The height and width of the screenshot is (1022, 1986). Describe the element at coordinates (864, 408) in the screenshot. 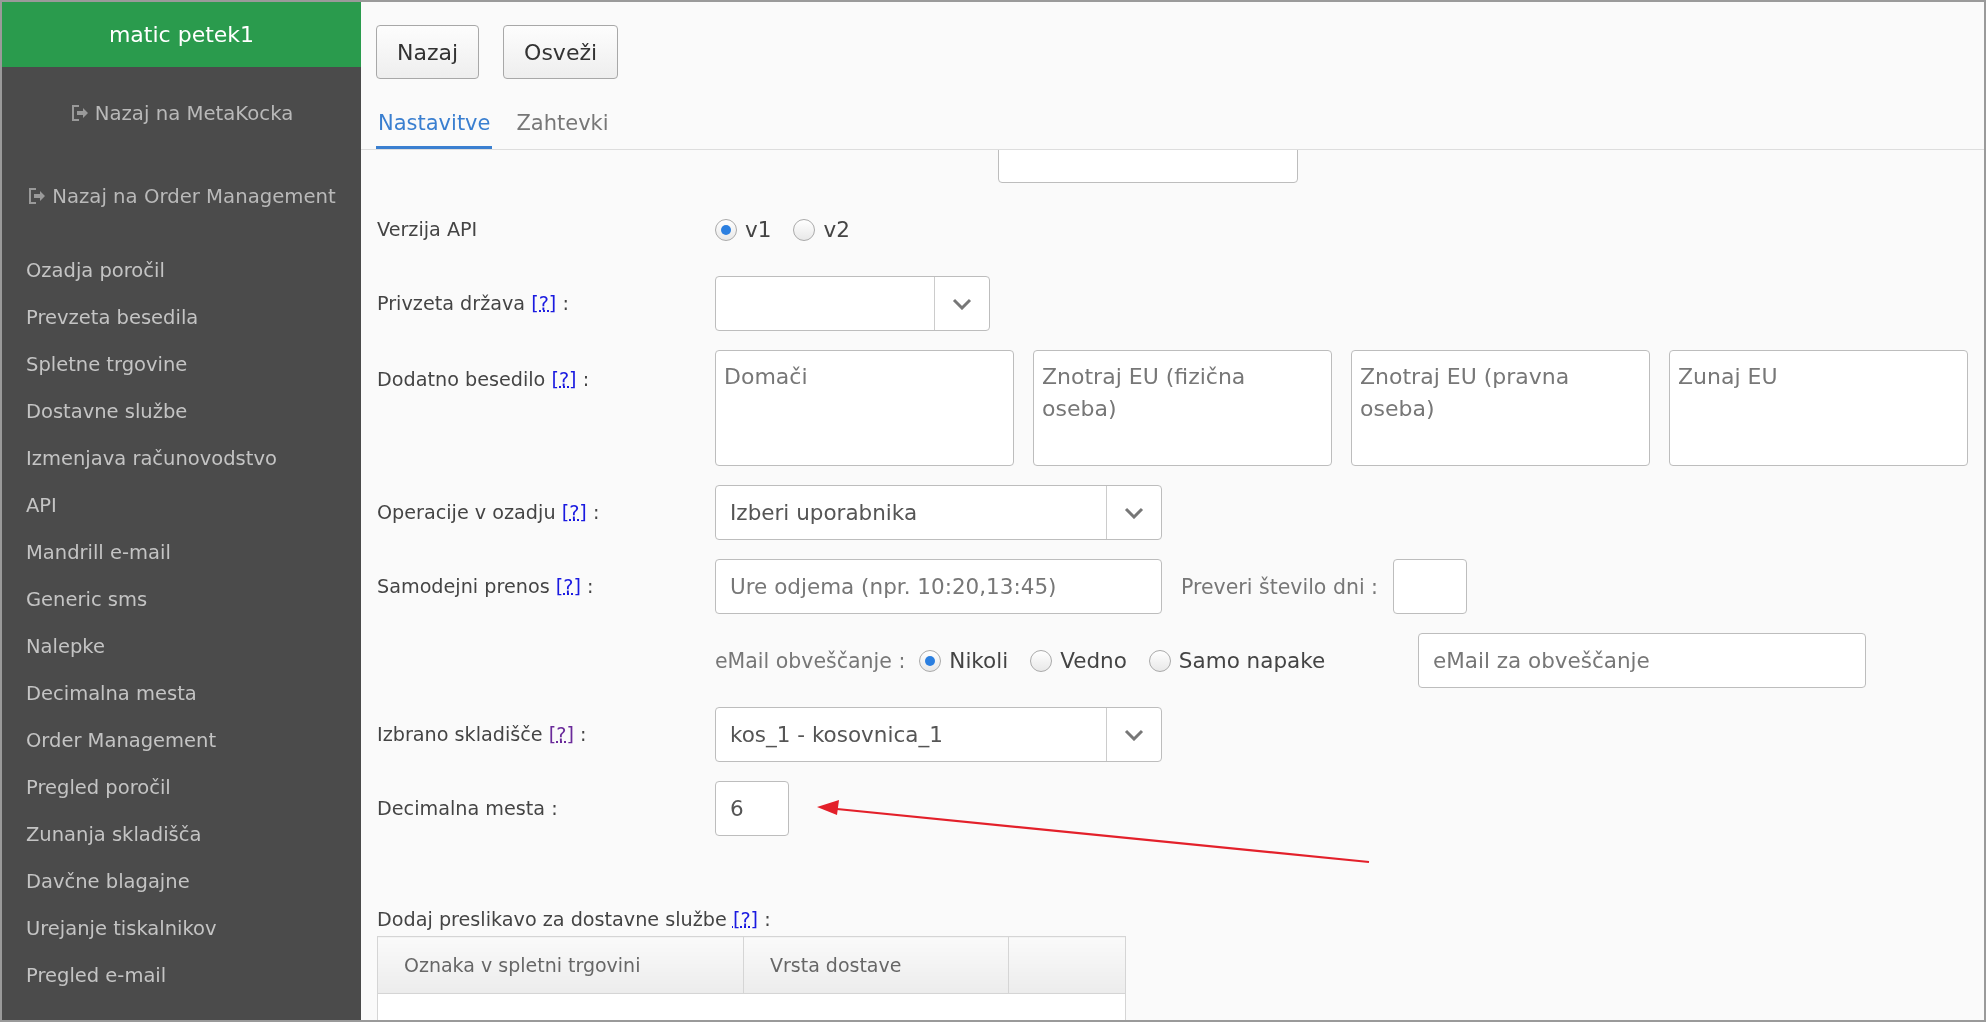

I see `text-area: Domači` at that location.